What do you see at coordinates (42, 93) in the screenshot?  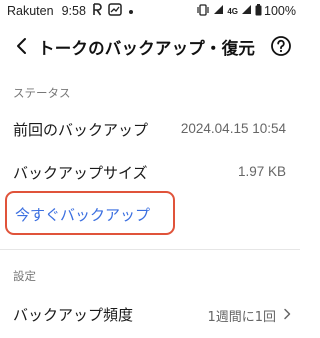 I see `status-section-header: ステータス` at bounding box center [42, 93].